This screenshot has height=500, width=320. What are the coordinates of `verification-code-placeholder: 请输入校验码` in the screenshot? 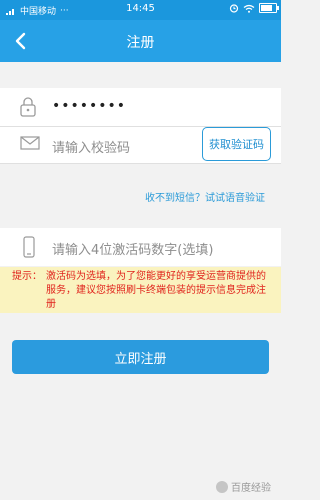 It's located at (91, 148).